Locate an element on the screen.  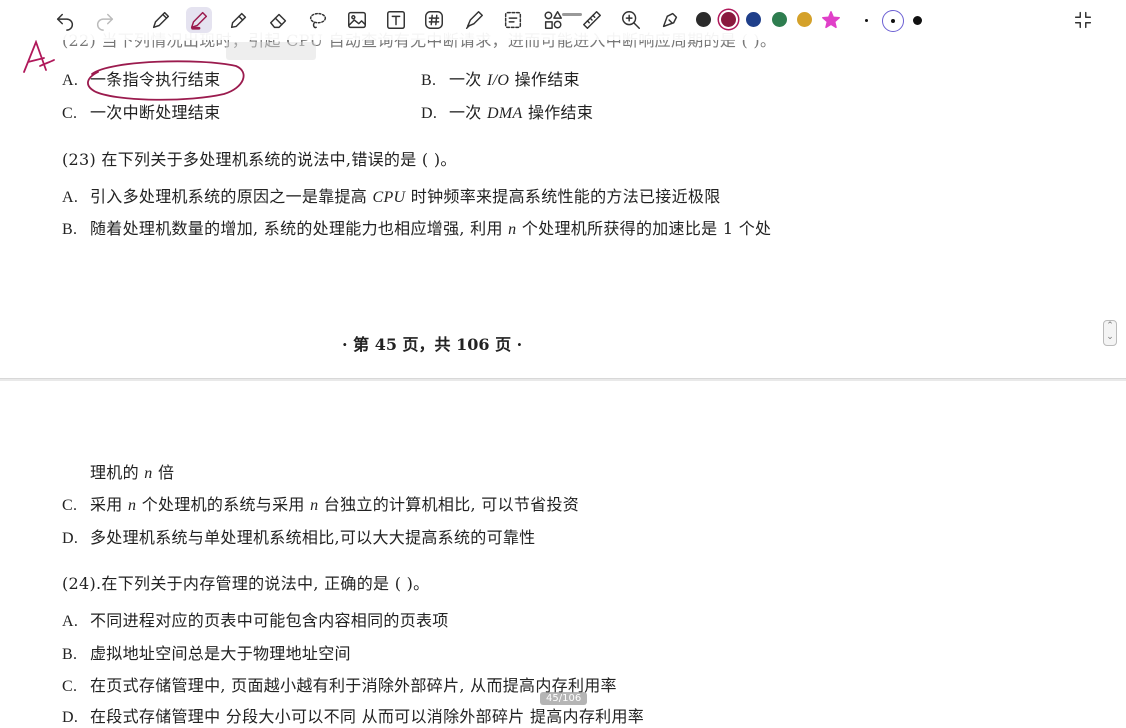
undo-icon is located at coordinates (65, 20).